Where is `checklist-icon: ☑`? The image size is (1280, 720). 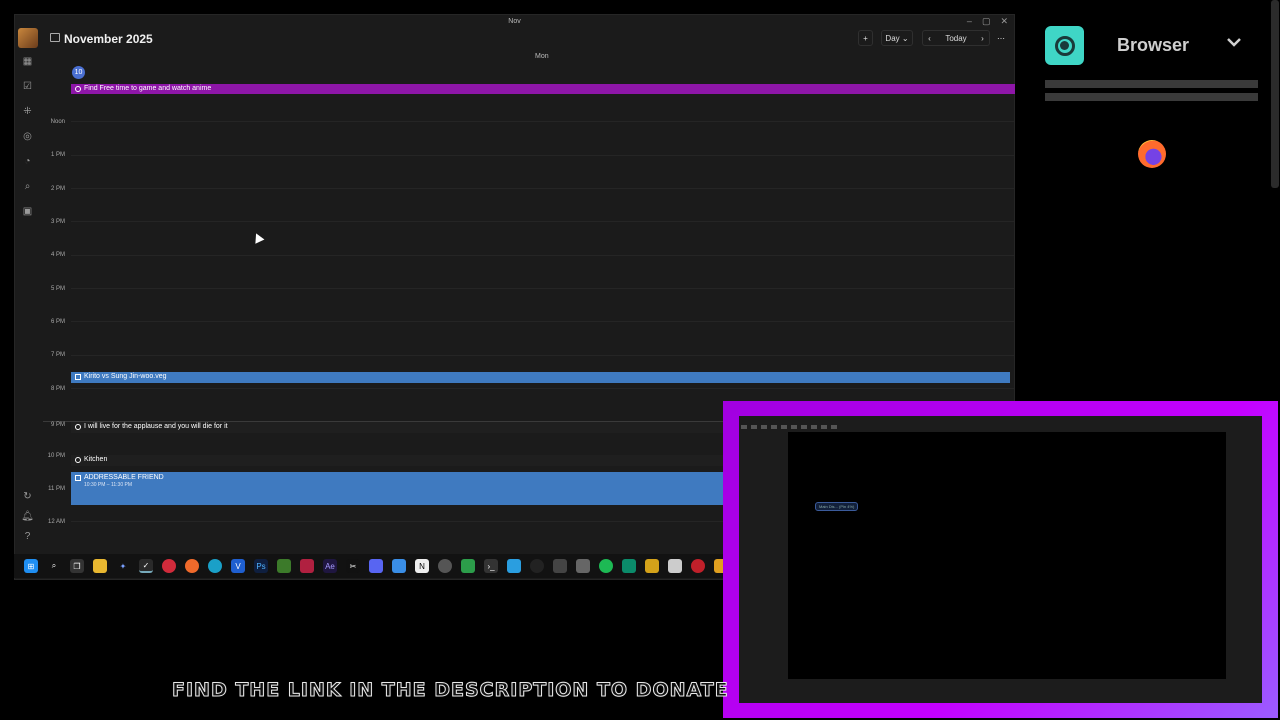
checklist-icon: ☑ is located at coordinates (27, 86).